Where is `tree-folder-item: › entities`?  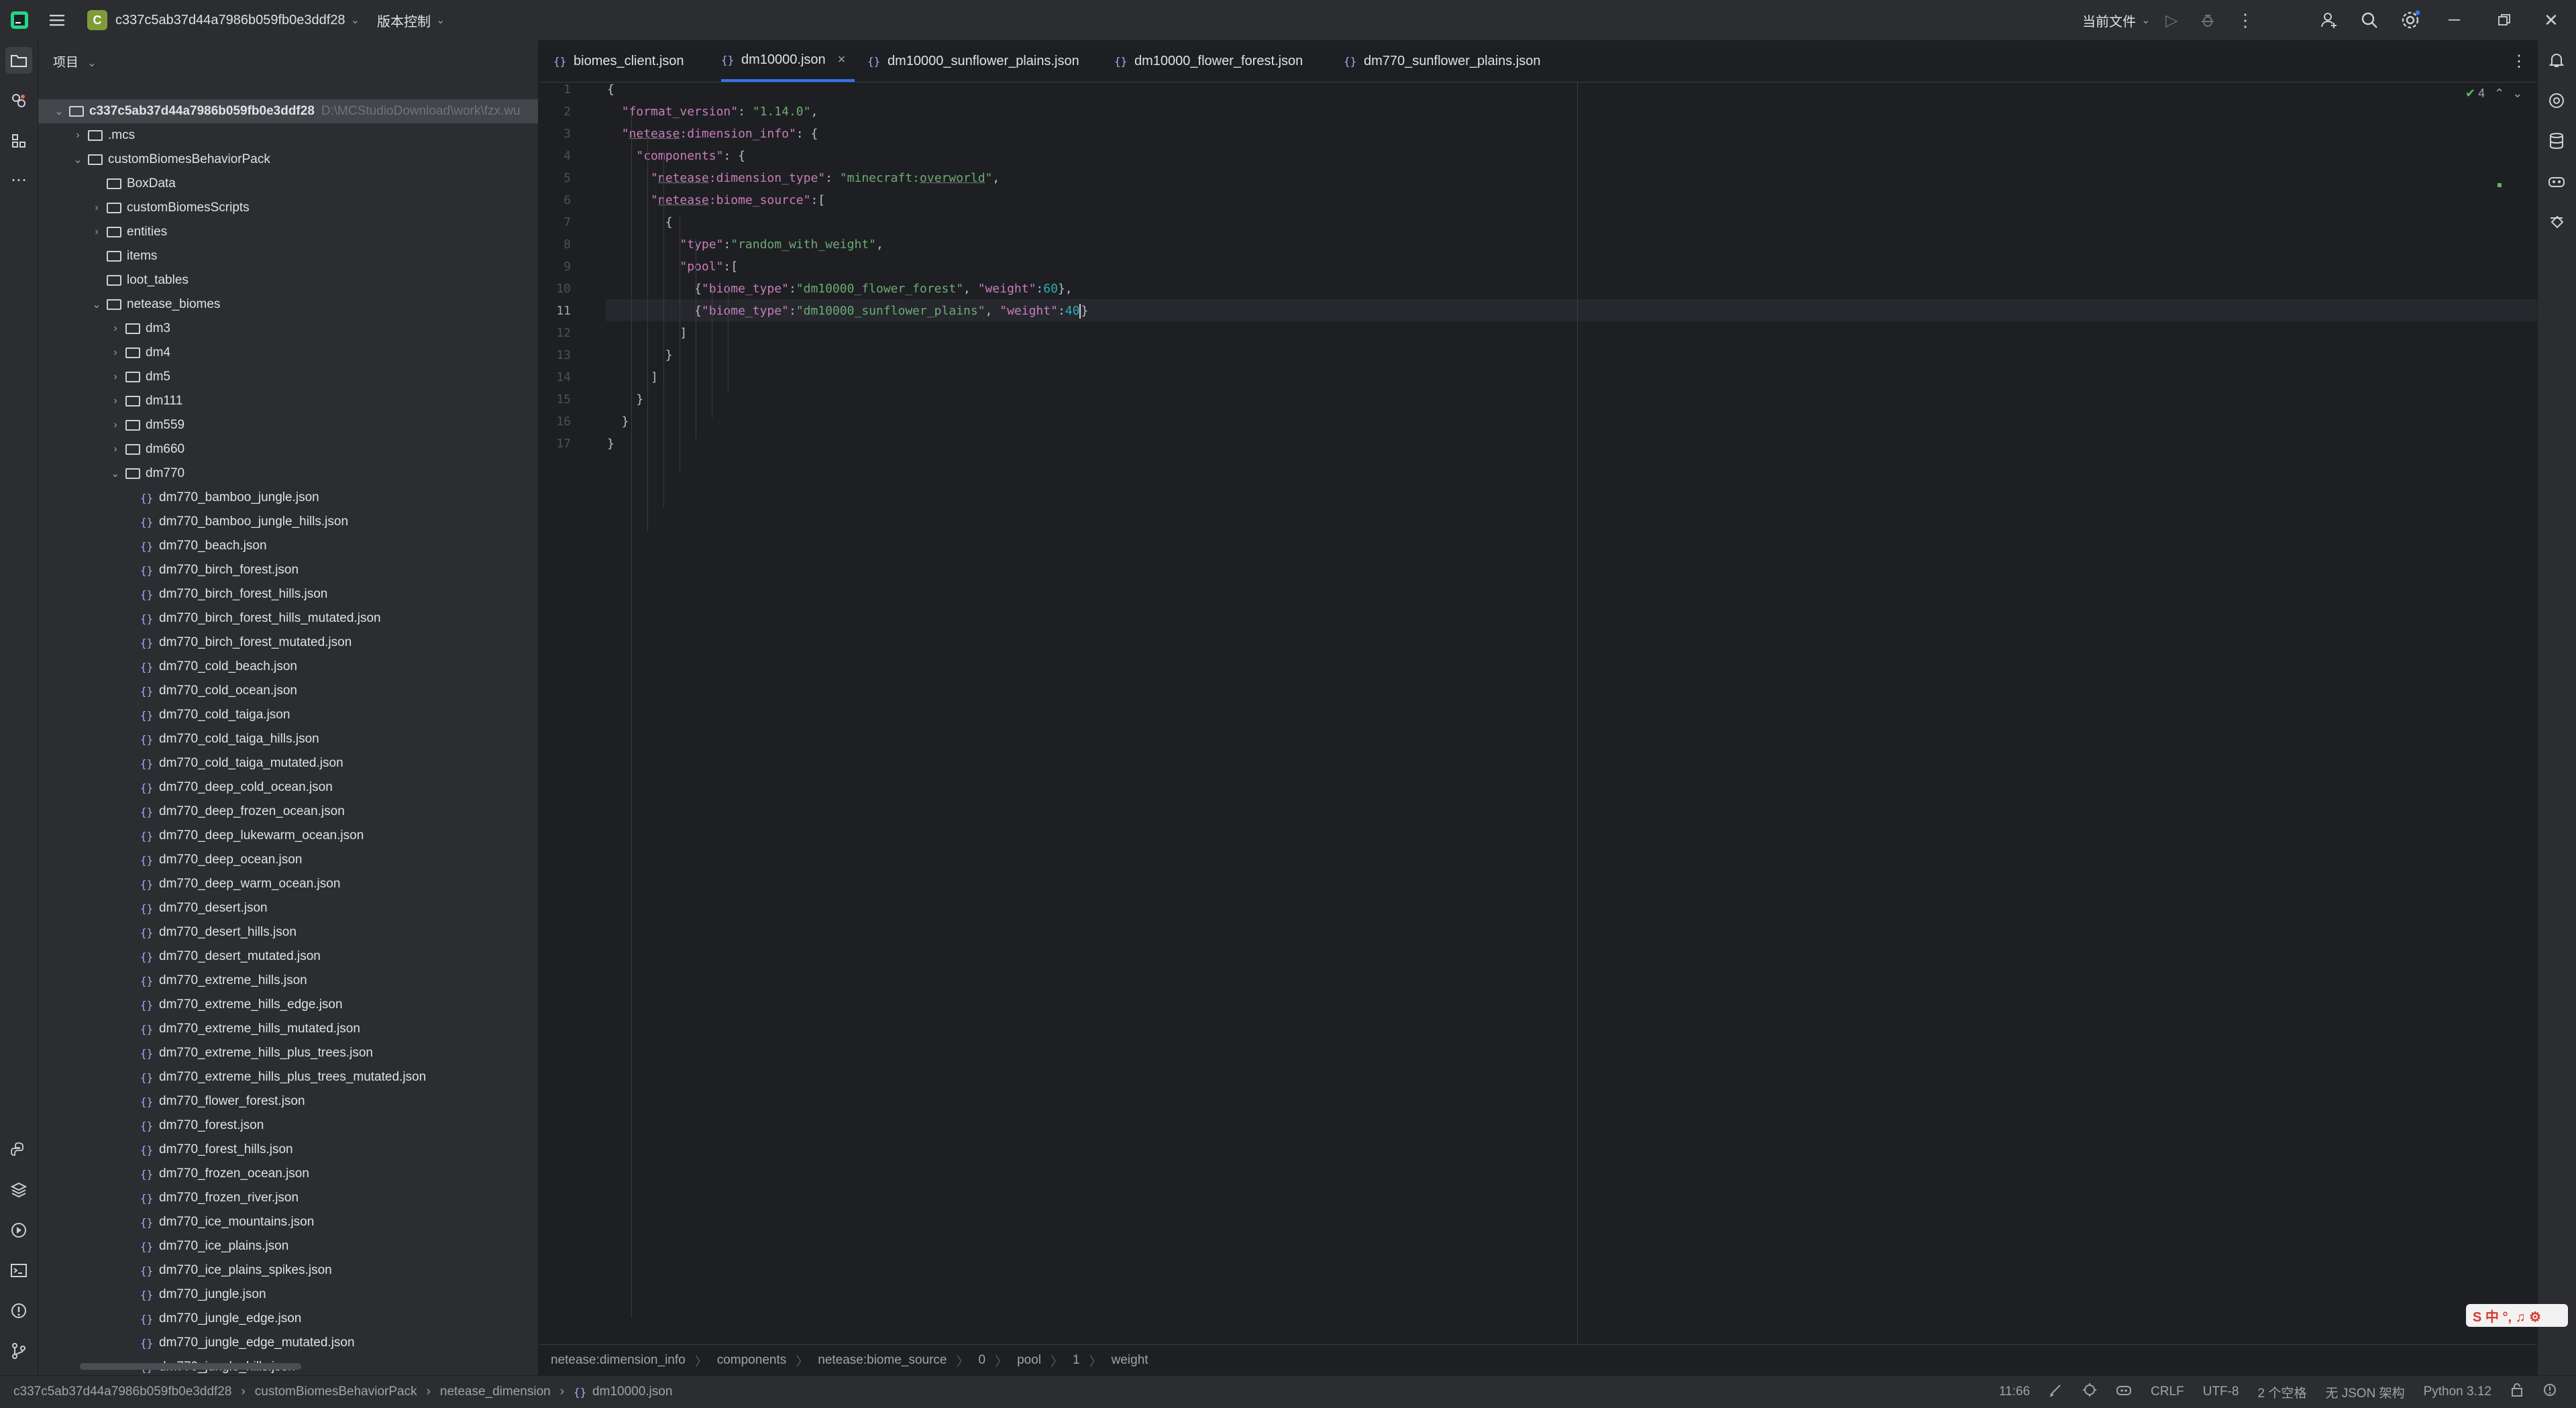
tree-folder-item: › entities is located at coordinates (288, 232).